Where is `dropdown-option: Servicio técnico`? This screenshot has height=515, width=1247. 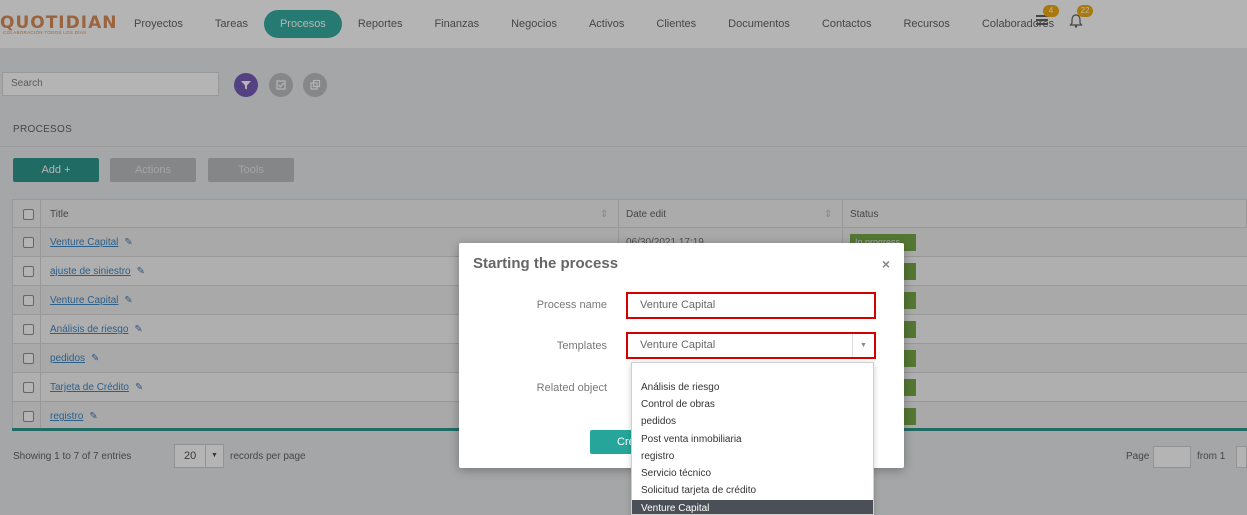 dropdown-option: Servicio técnico is located at coordinates (752, 473).